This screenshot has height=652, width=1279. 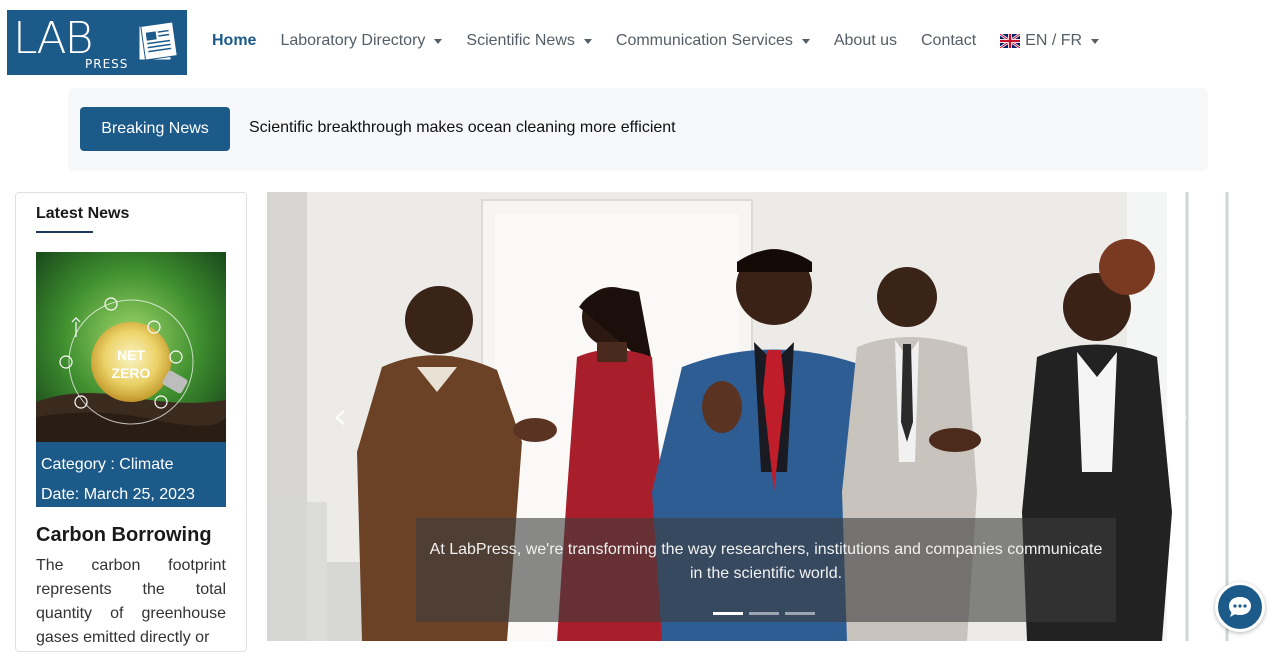 I want to click on nav-laboratory-directory: Laboratory Directory, so click(x=361, y=41).